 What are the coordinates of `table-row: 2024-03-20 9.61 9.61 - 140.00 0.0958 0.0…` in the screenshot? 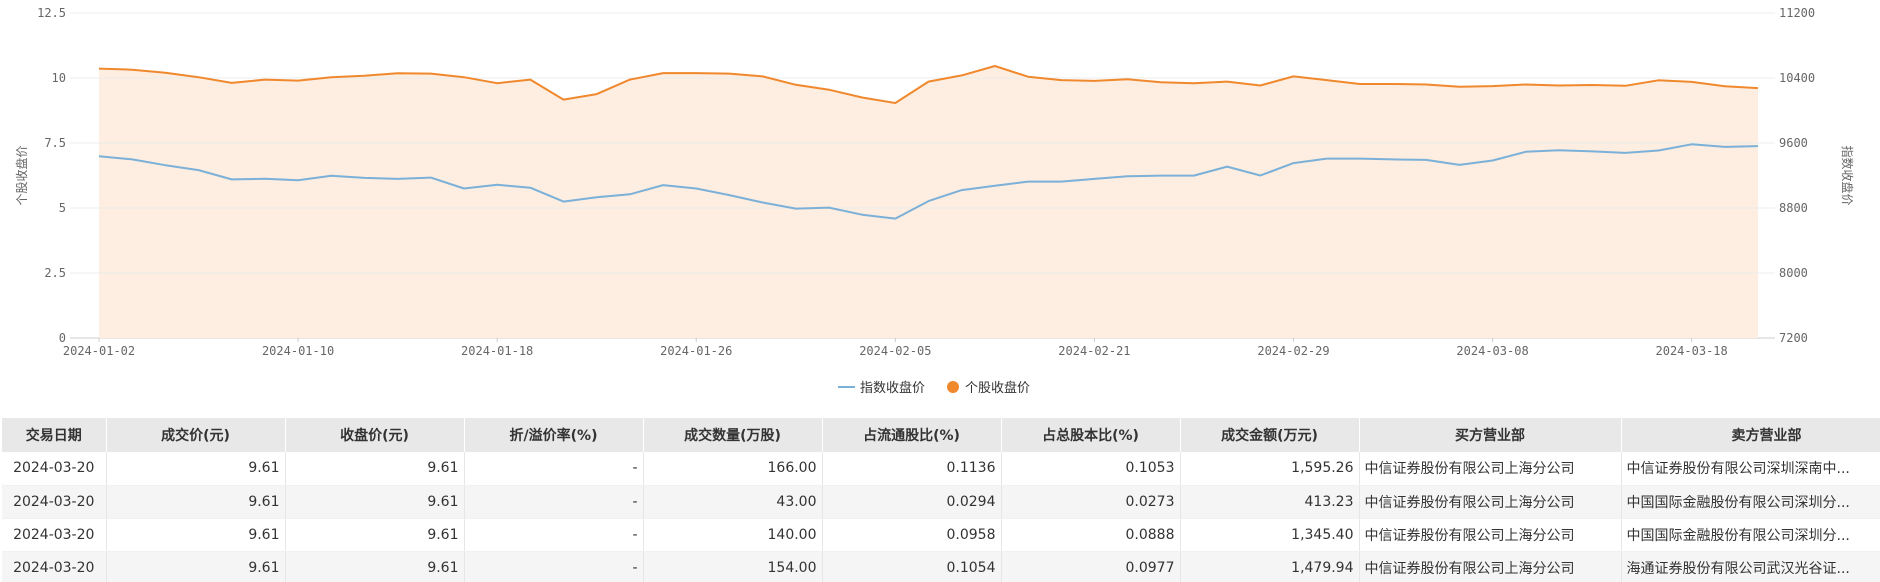 It's located at (941, 535).